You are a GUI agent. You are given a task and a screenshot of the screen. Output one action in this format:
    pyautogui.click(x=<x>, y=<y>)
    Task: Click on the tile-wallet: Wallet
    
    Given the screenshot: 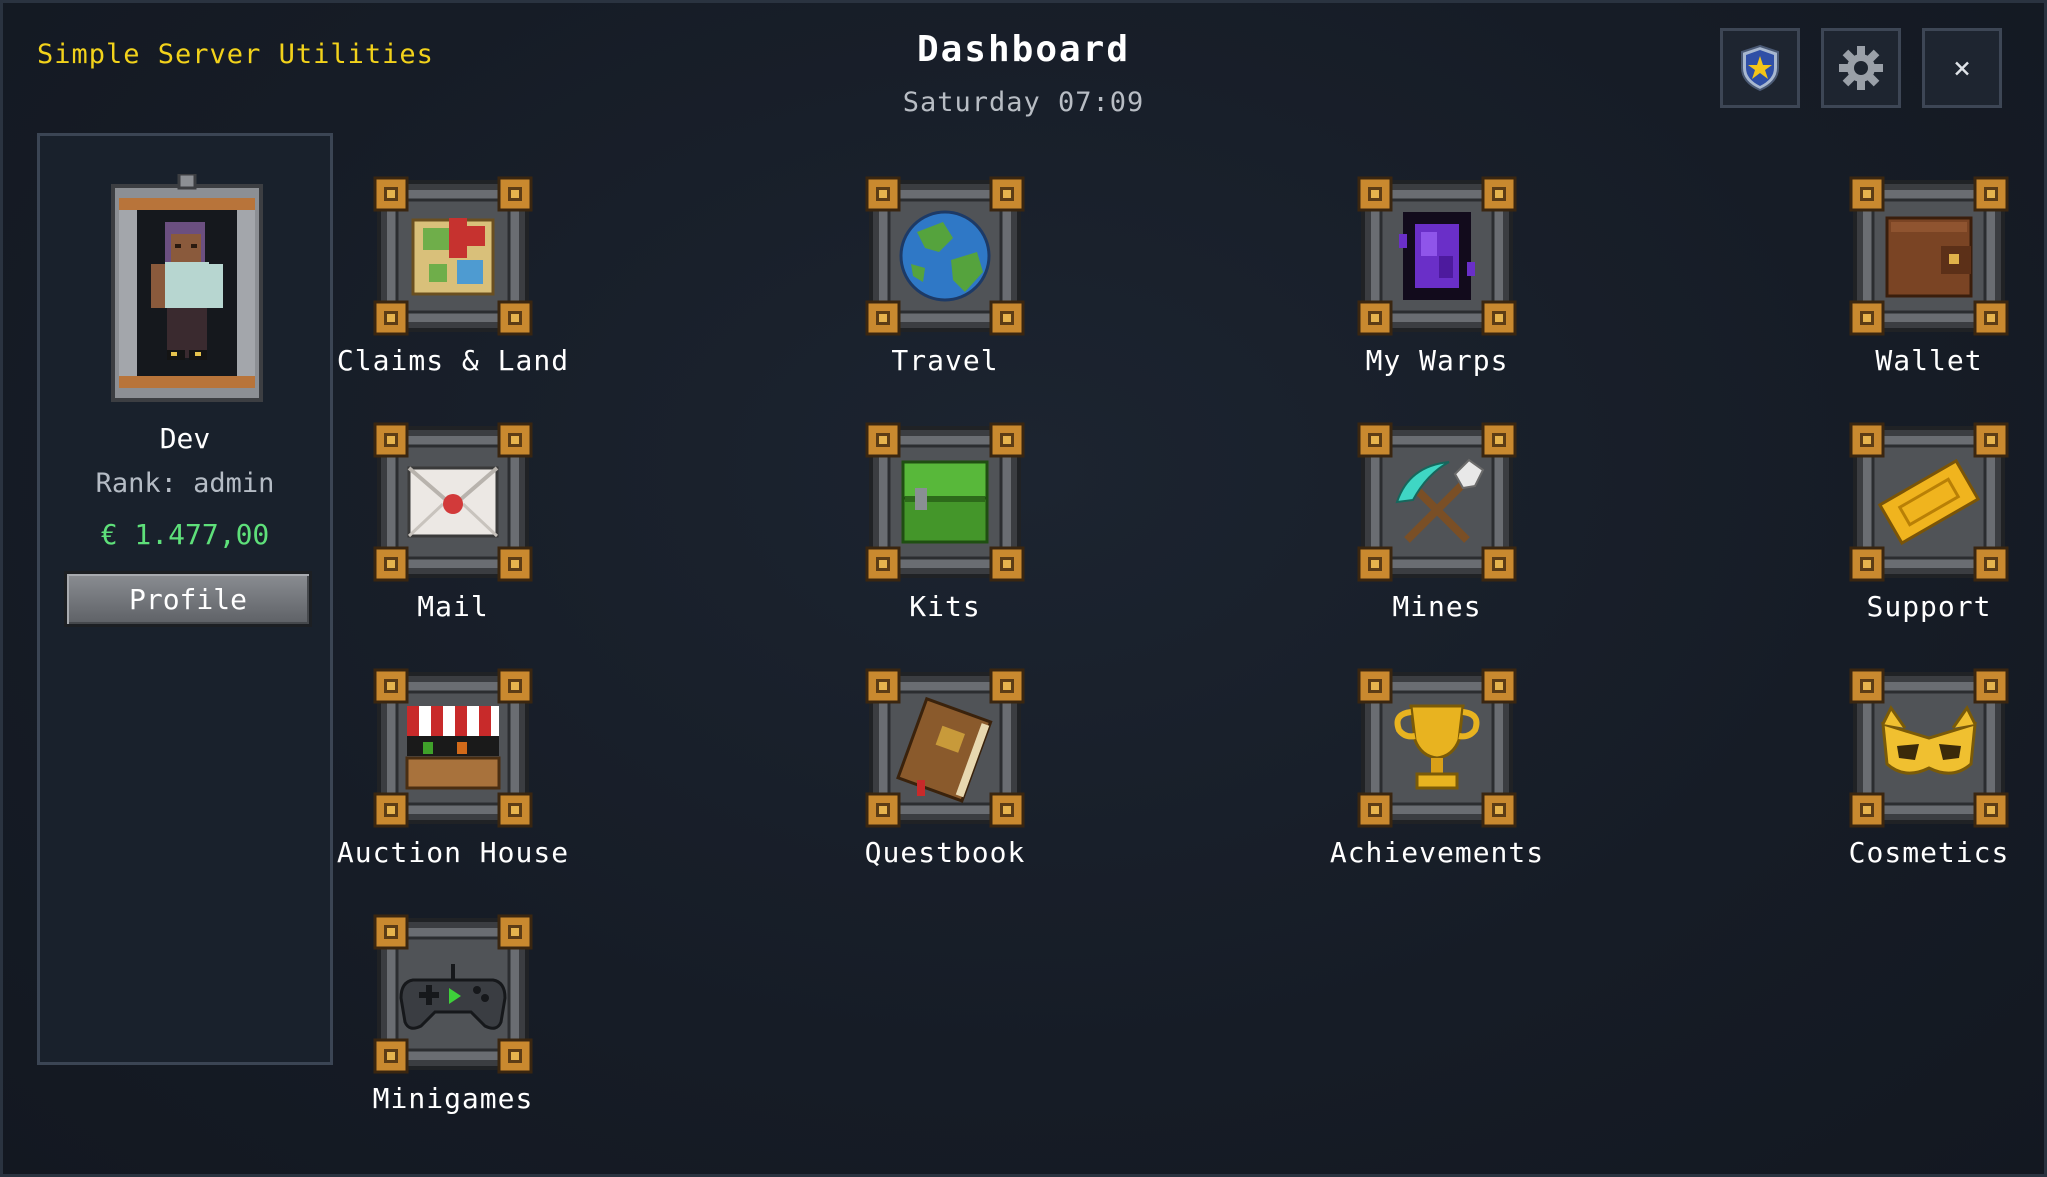 What is the action you would take?
    pyautogui.click(x=1928, y=286)
    